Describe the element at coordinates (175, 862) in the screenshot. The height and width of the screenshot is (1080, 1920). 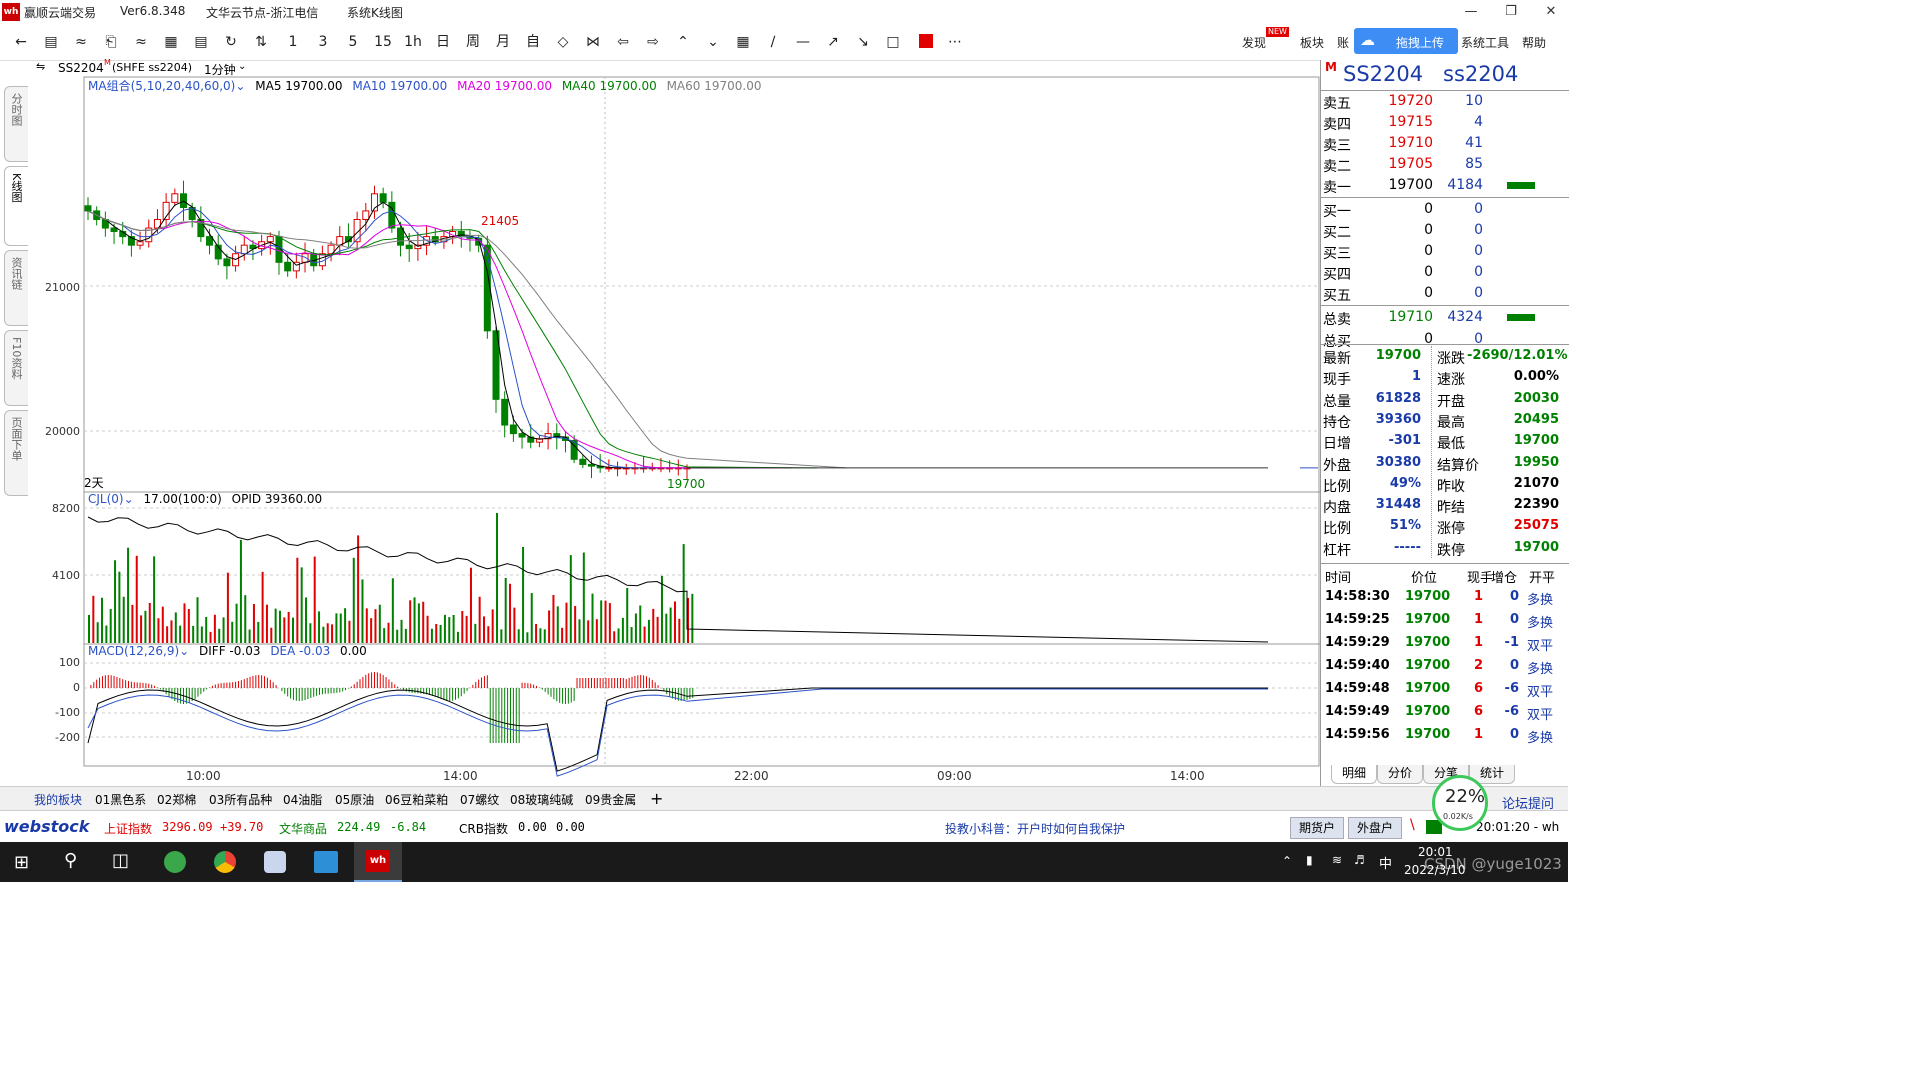
I see `browser-360-icon` at that location.